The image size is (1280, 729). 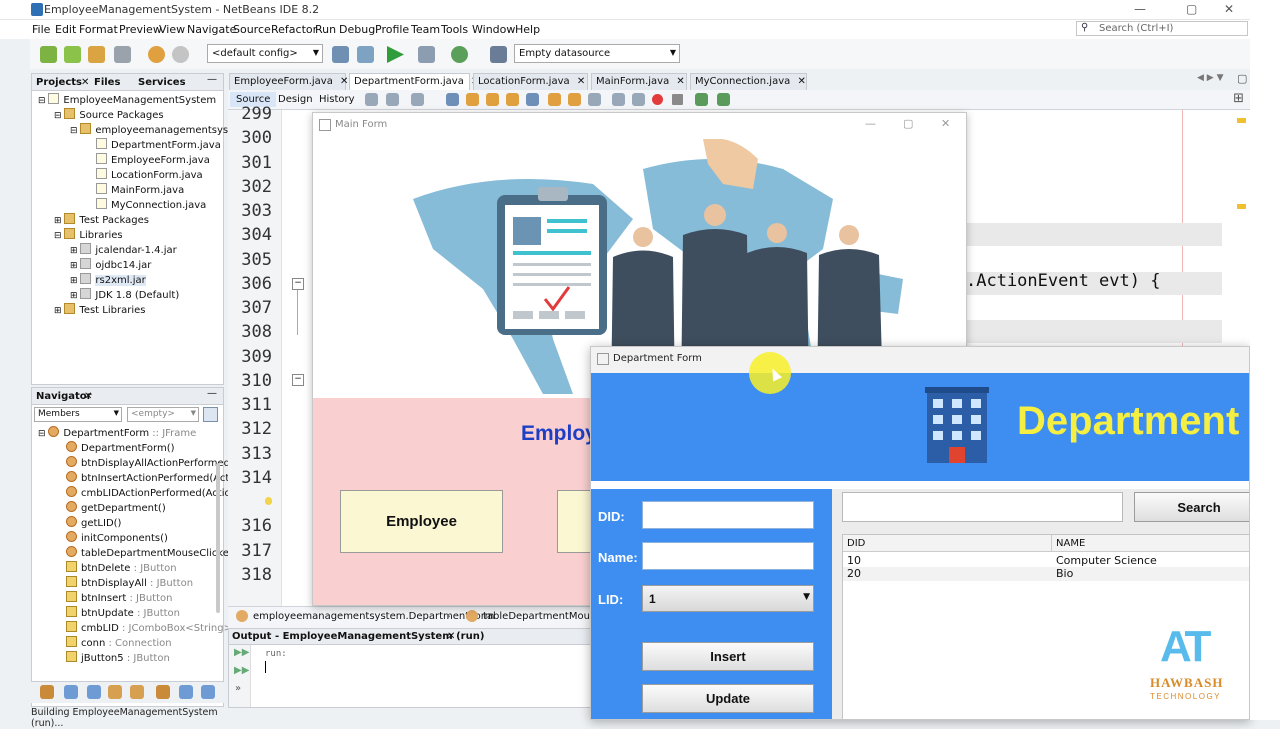 I want to click on lid-select: 1 ▼, so click(x=728, y=598).